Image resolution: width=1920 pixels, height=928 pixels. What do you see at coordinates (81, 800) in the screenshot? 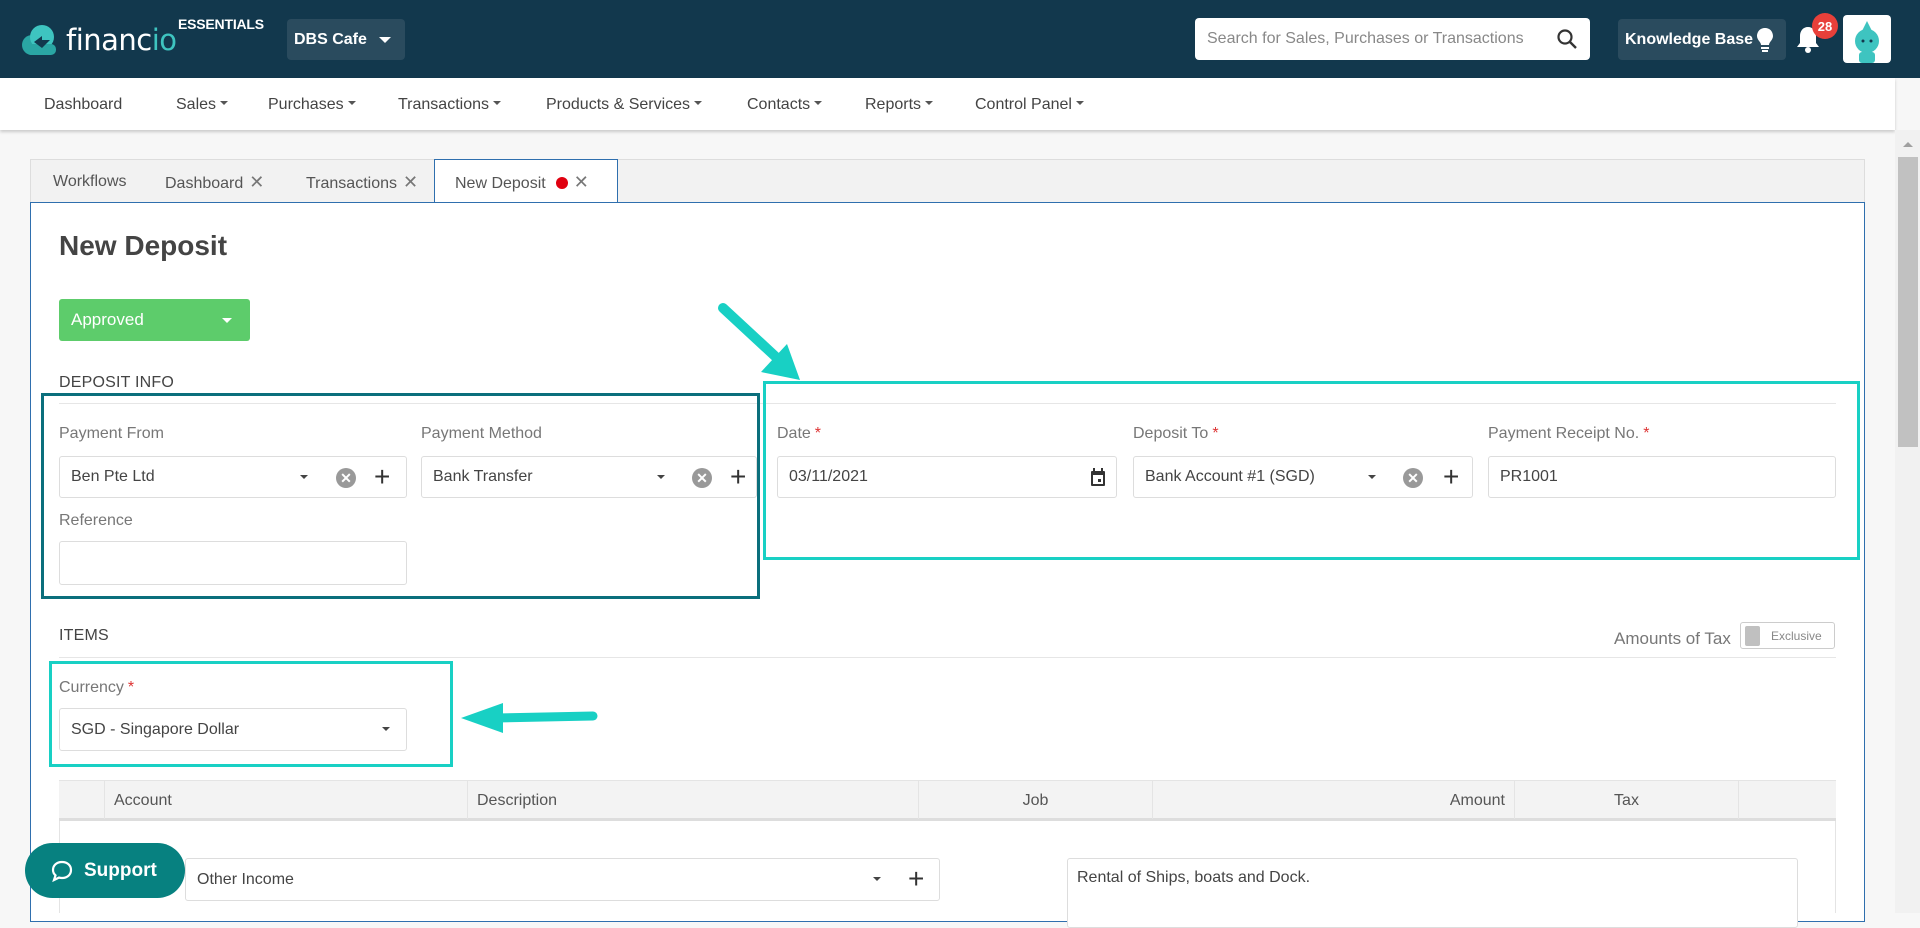
I see `col-handle` at bounding box center [81, 800].